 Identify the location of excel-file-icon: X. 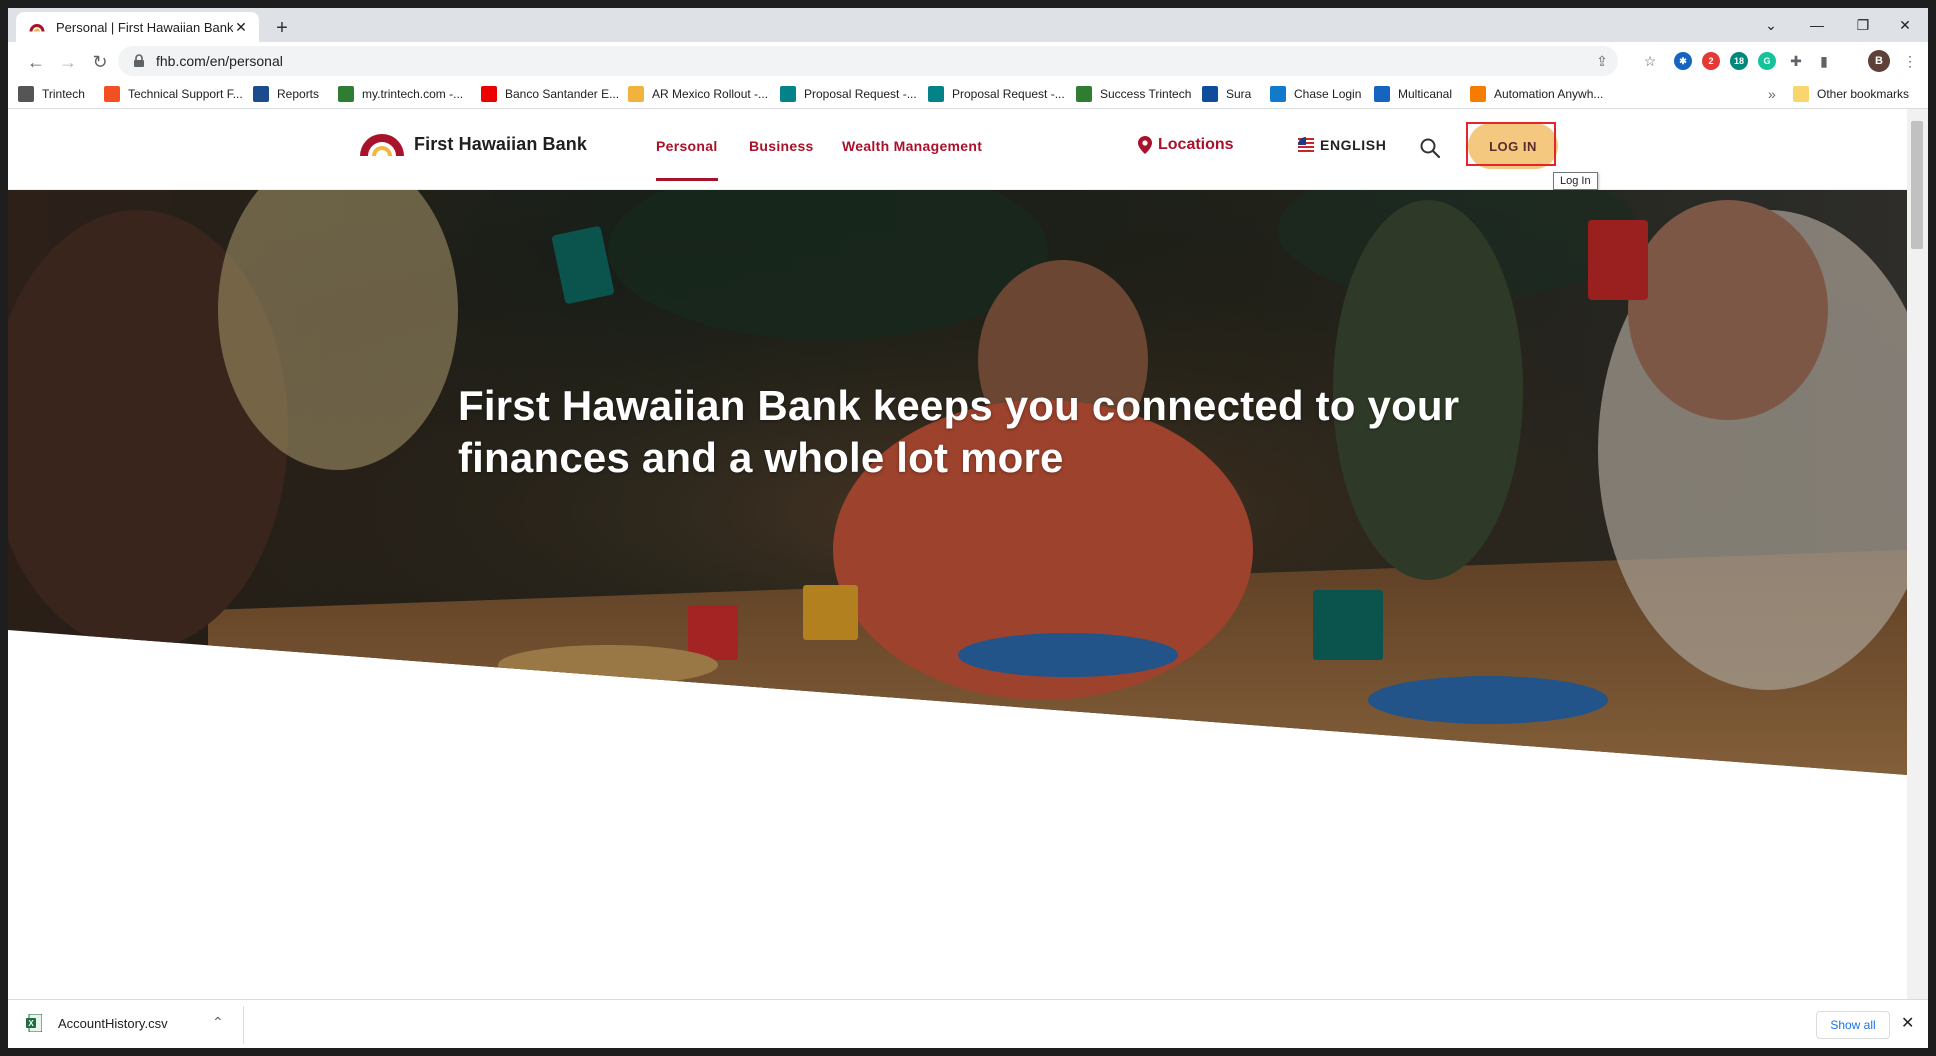
(34, 1023).